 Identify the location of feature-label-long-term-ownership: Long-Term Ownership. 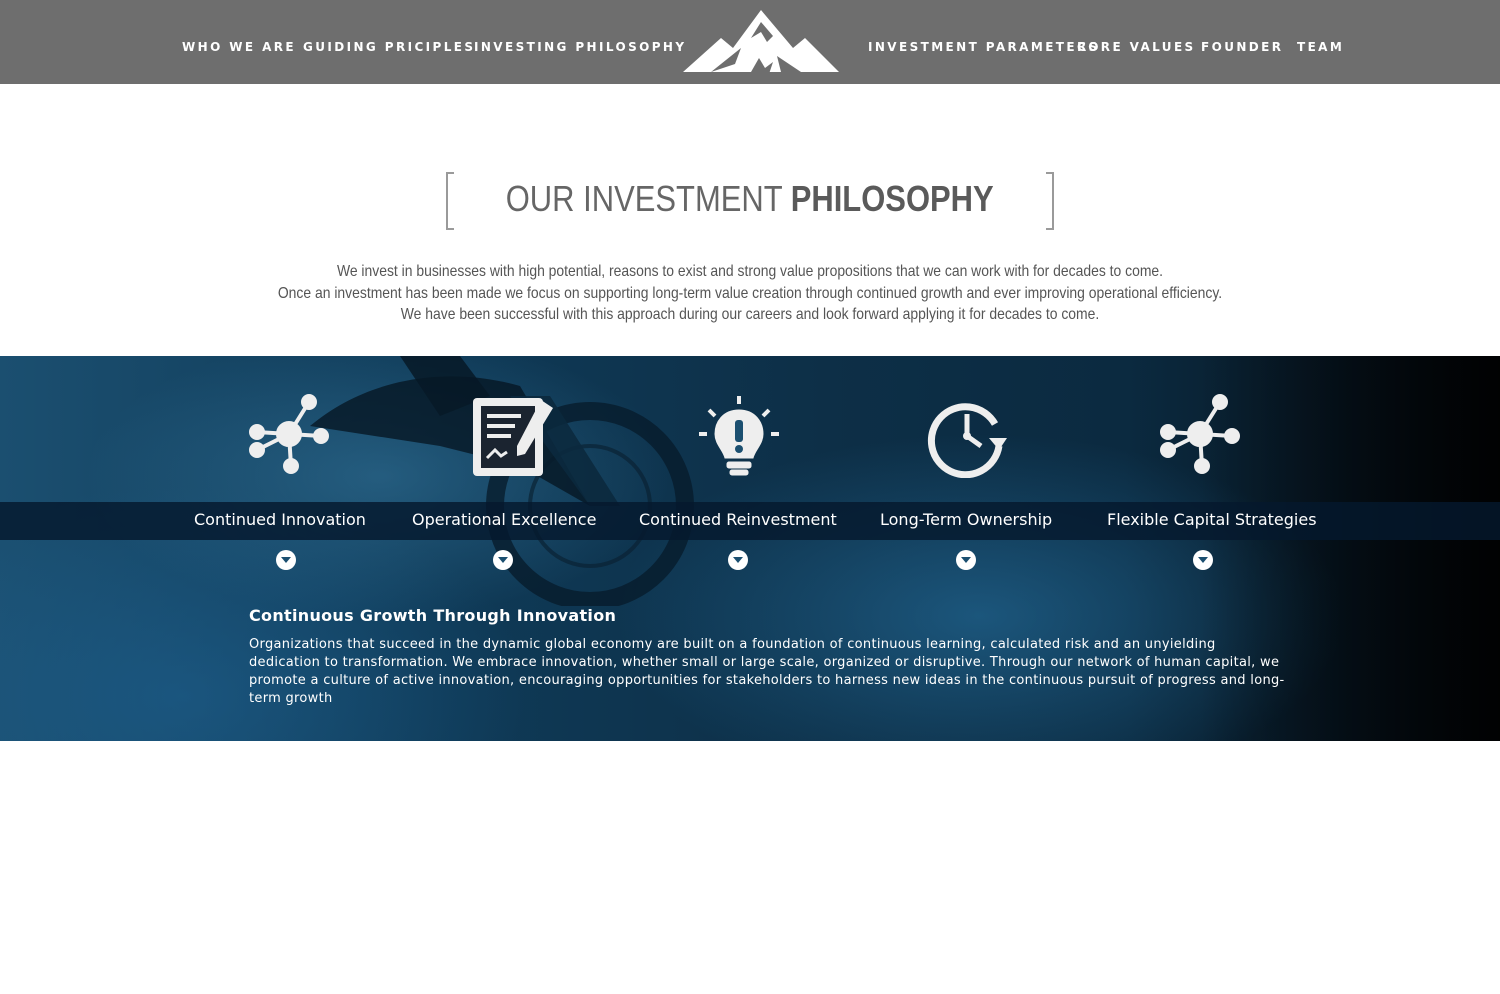
(966, 519).